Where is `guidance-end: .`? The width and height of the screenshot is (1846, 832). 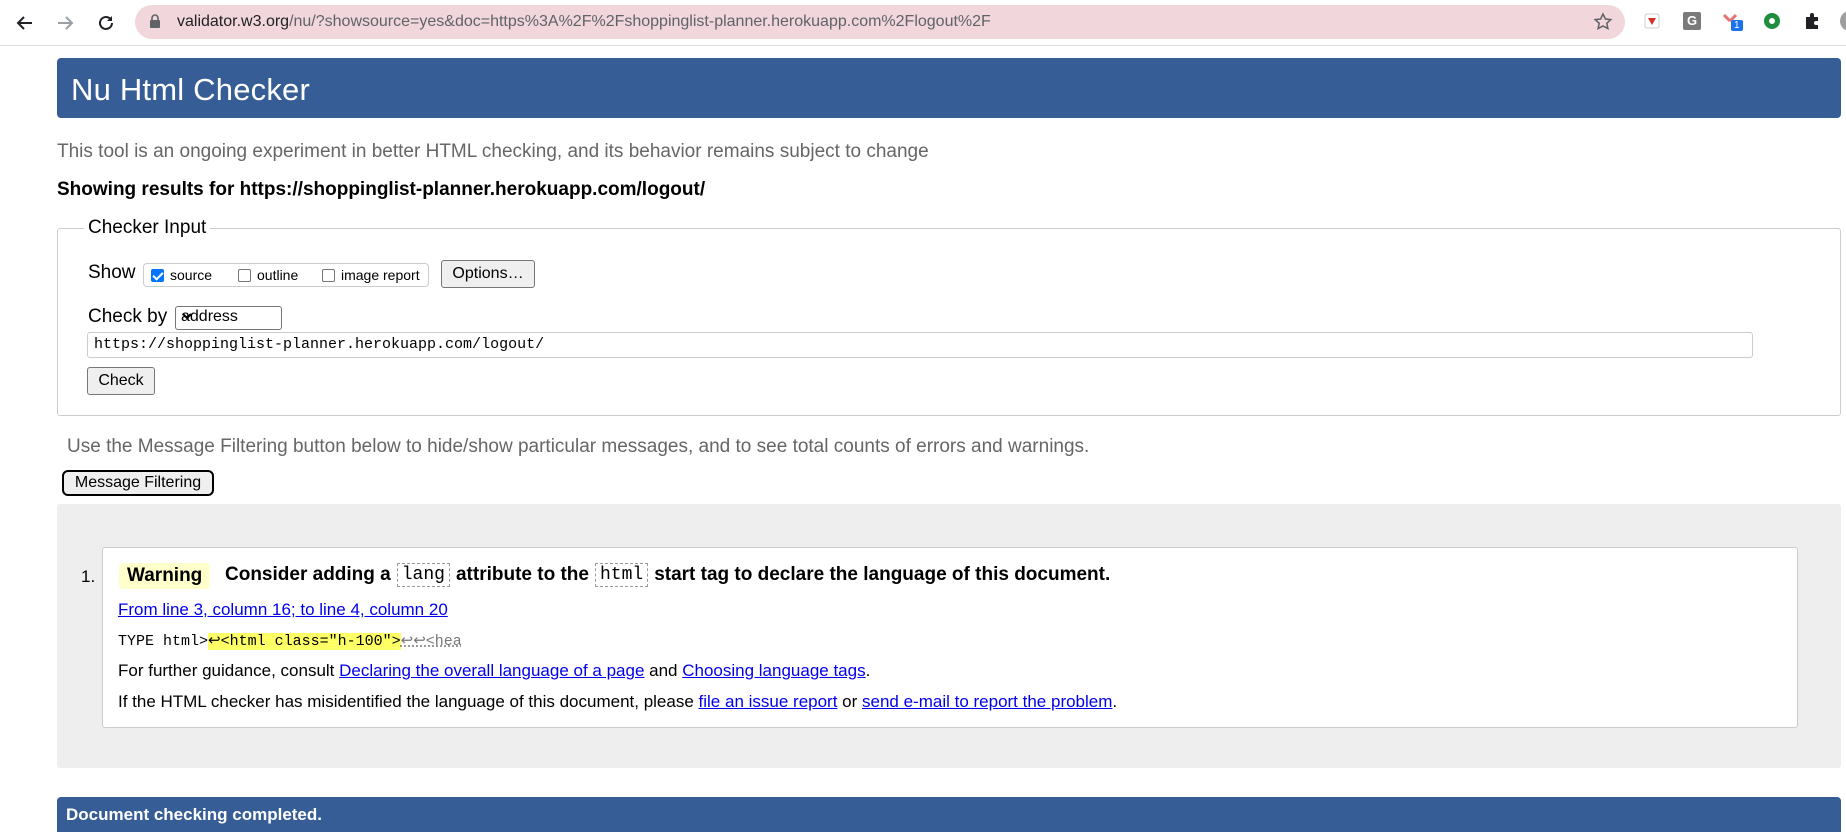
guidance-end: . is located at coordinates (868, 670).